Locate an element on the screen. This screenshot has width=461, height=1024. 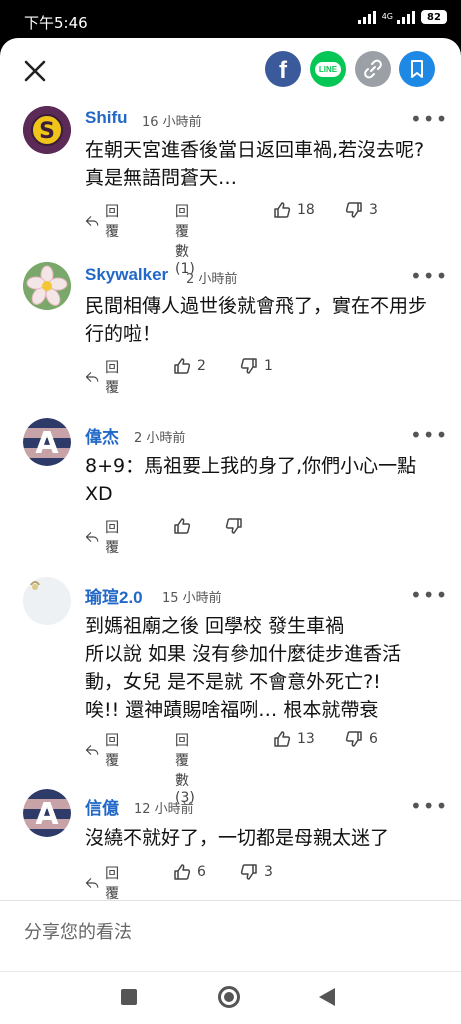
like-button: 2 is located at coordinates (189, 366).